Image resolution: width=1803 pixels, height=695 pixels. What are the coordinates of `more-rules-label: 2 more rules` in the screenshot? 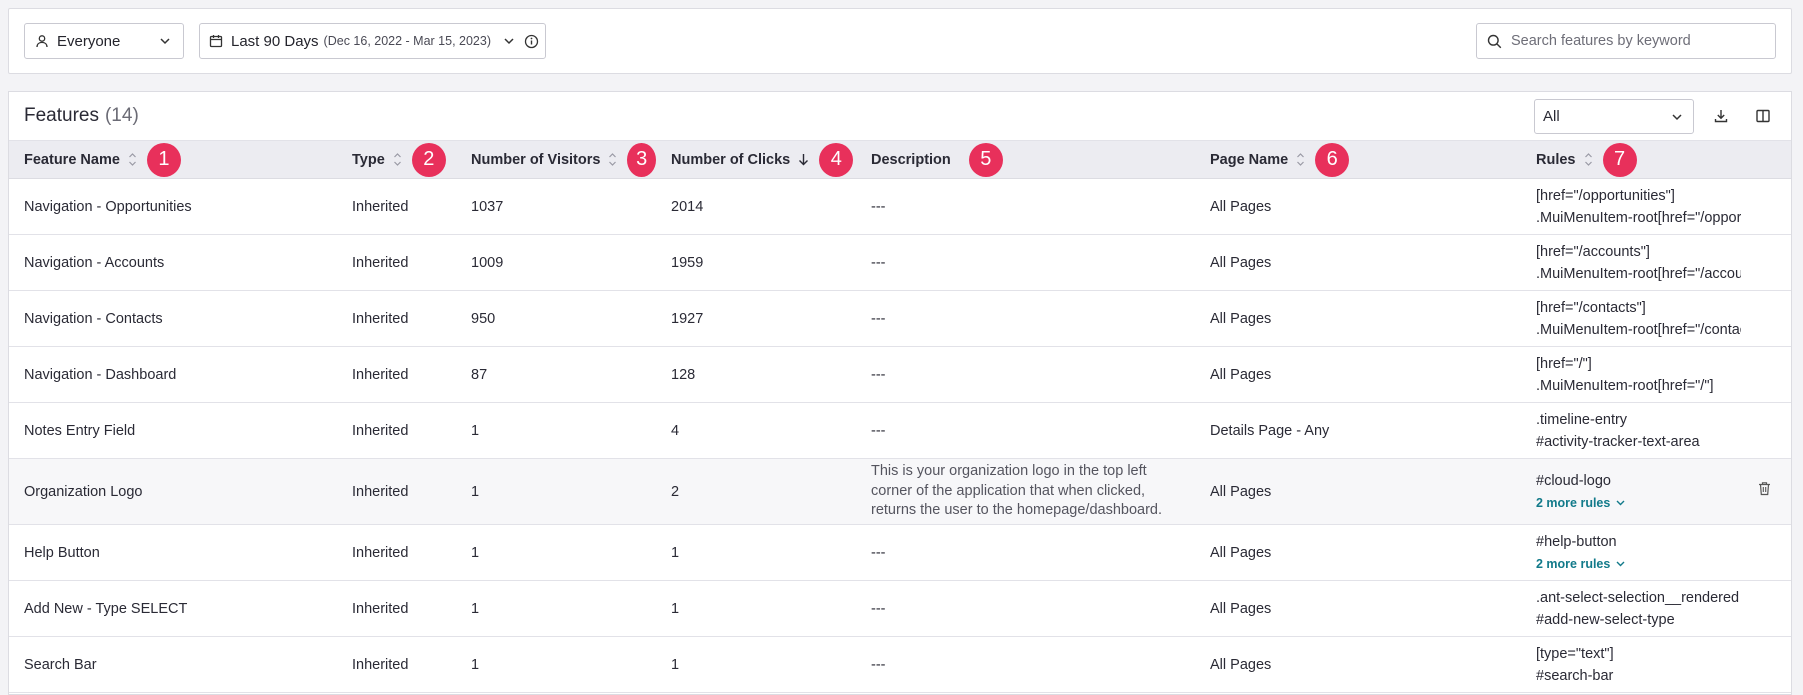 It's located at (1573, 563).